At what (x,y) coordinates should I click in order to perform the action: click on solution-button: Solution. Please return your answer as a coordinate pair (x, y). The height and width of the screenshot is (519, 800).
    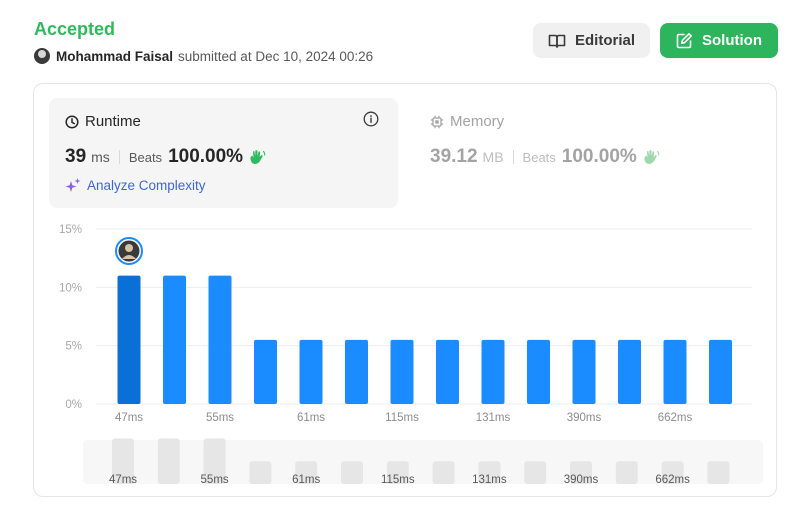
    Looking at the image, I should click on (719, 40).